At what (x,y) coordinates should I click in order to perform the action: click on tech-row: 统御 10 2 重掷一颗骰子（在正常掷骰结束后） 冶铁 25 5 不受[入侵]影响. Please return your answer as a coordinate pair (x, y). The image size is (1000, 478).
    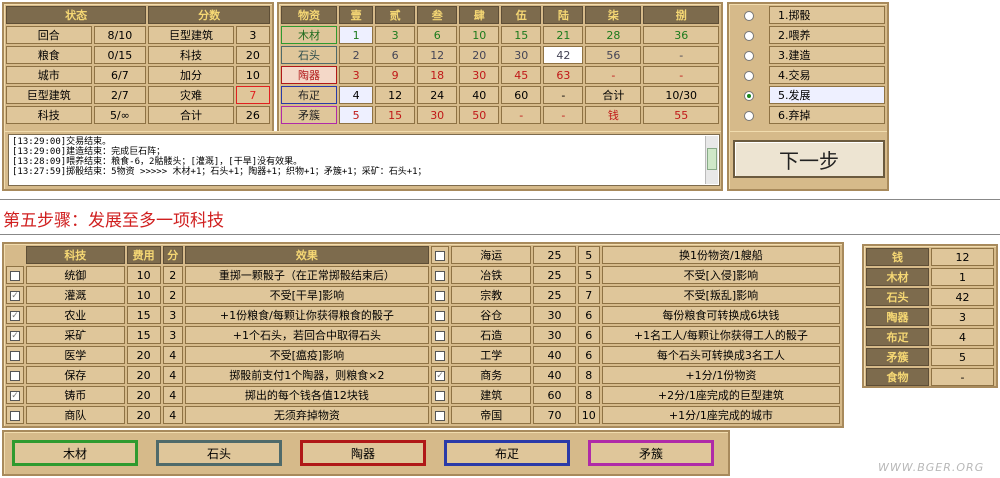
    Looking at the image, I should click on (423, 275).